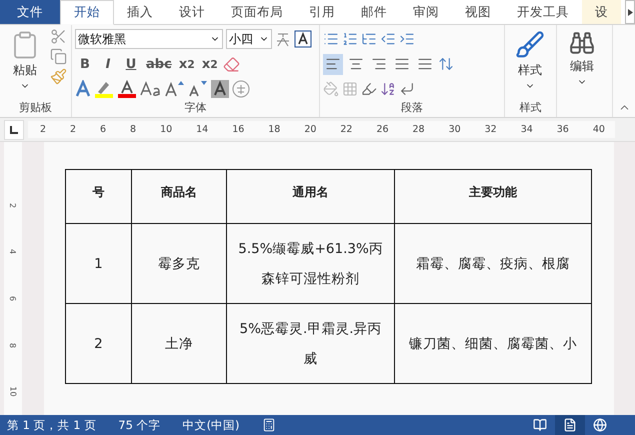 This screenshot has height=435, width=635. Describe the element at coordinates (58, 36) in the screenshot. I see `scissors-icon` at that location.